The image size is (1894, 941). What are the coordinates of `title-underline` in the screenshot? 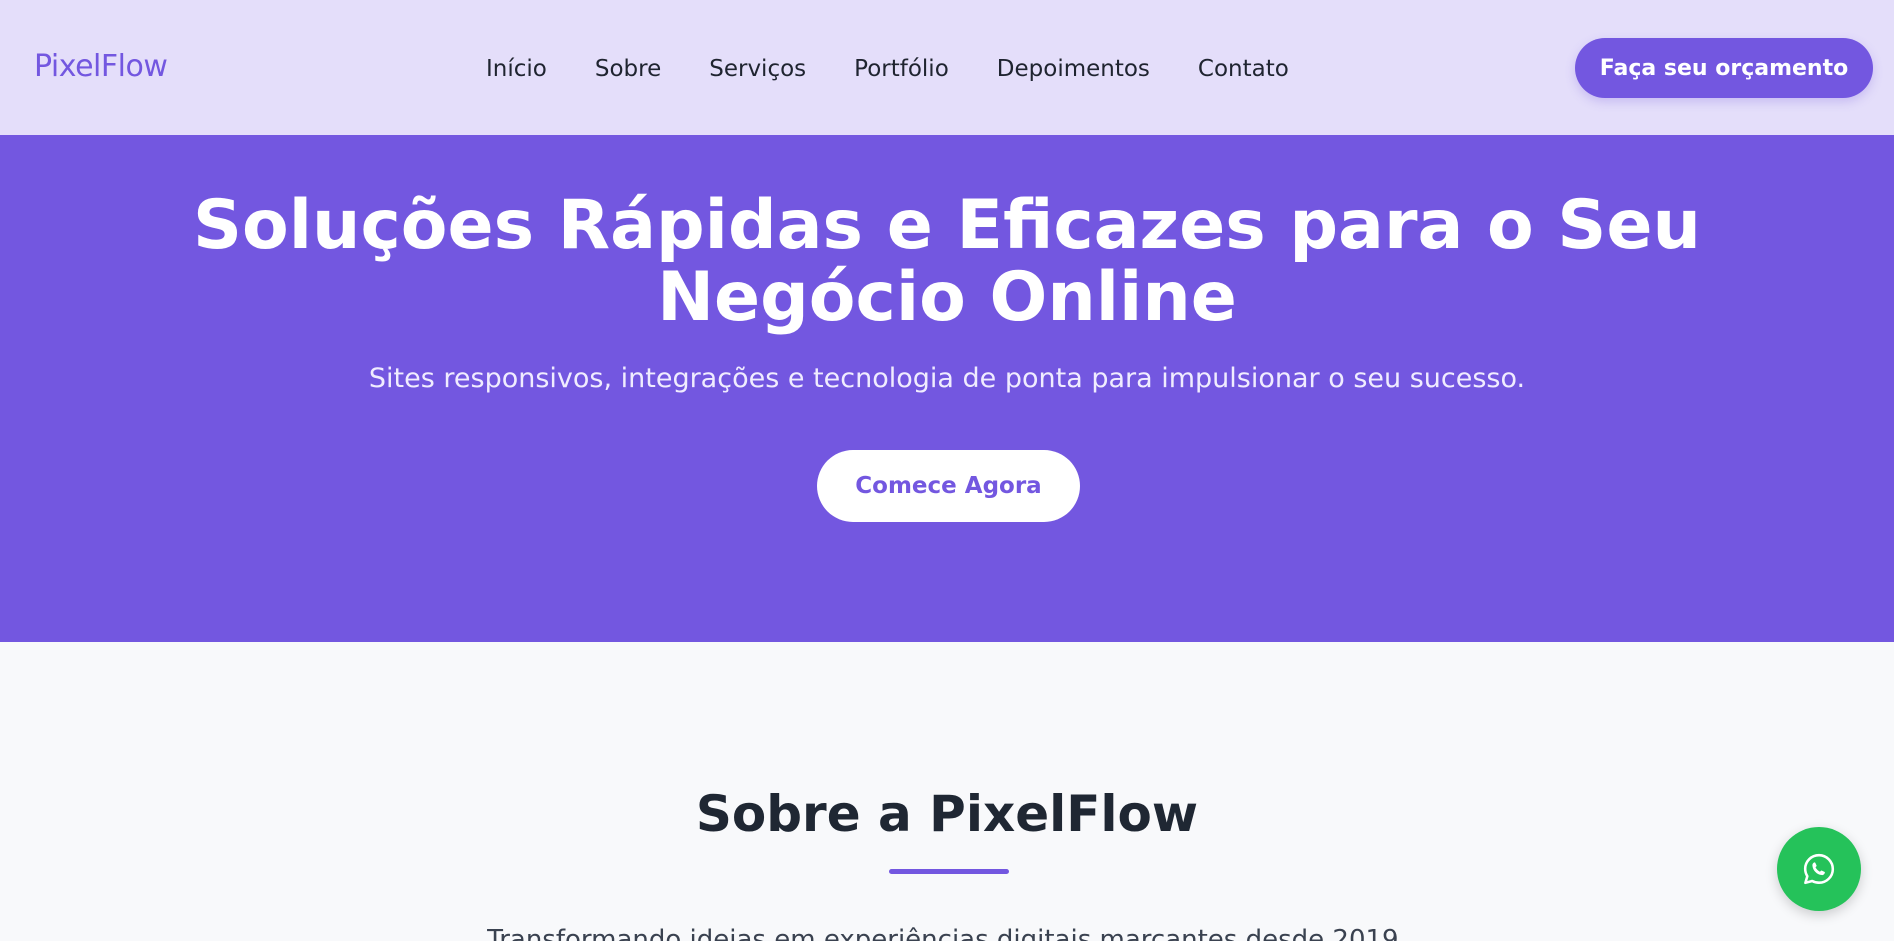 It's located at (949, 871).